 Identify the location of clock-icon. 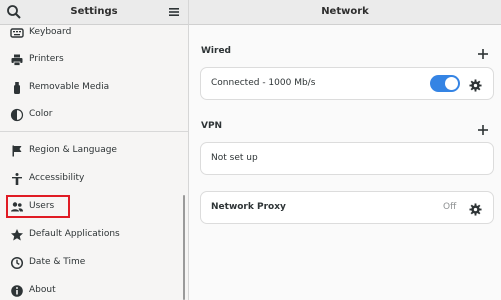
(17, 262).